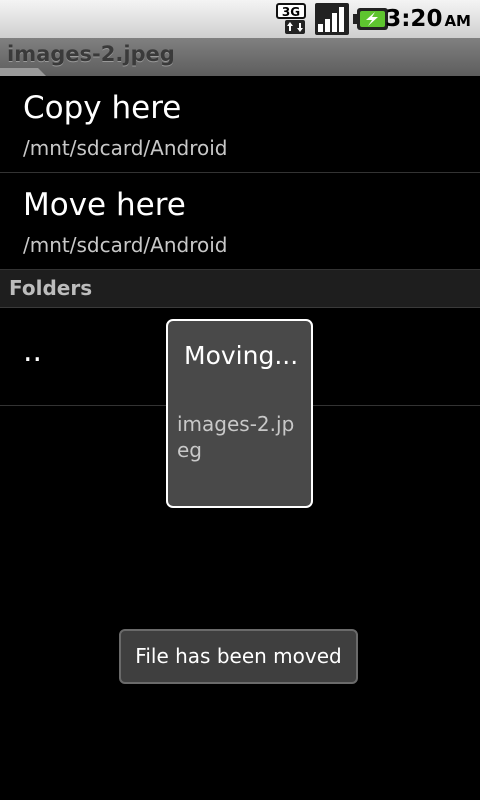  What do you see at coordinates (457, 21) in the screenshot?
I see `clock-ampm: AM` at bounding box center [457, 21].